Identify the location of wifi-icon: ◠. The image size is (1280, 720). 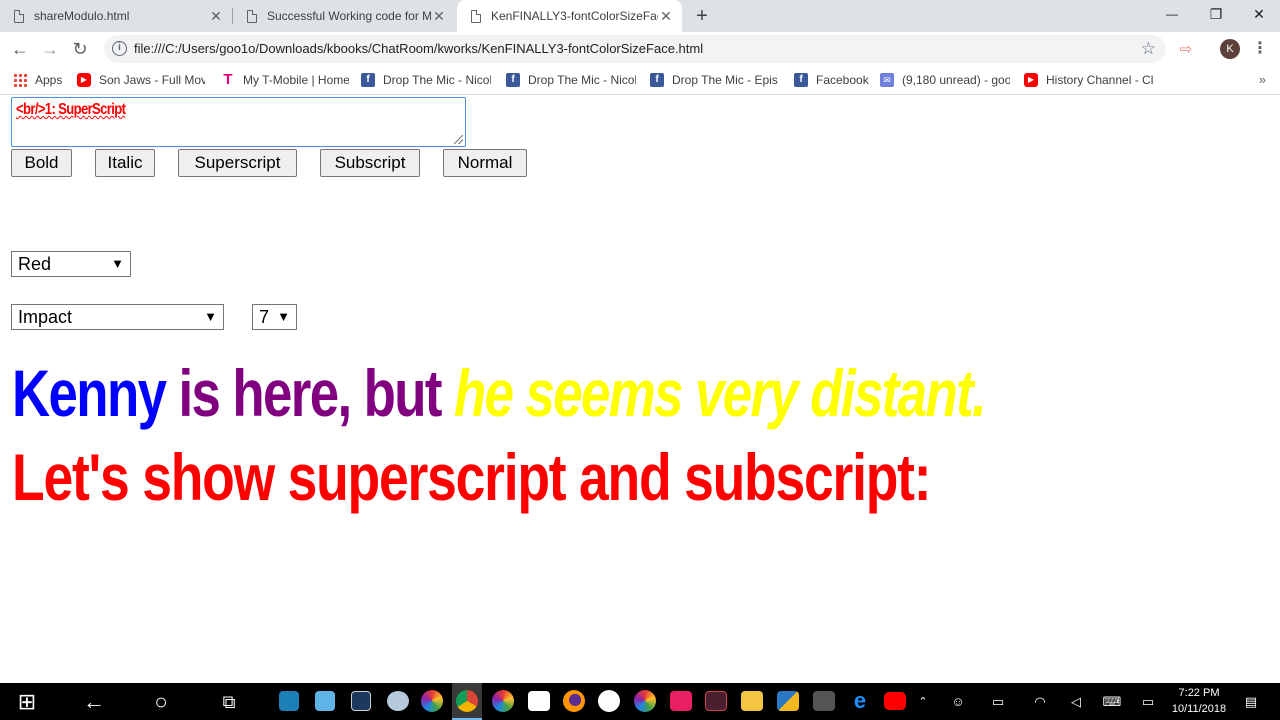
(1040, 702).